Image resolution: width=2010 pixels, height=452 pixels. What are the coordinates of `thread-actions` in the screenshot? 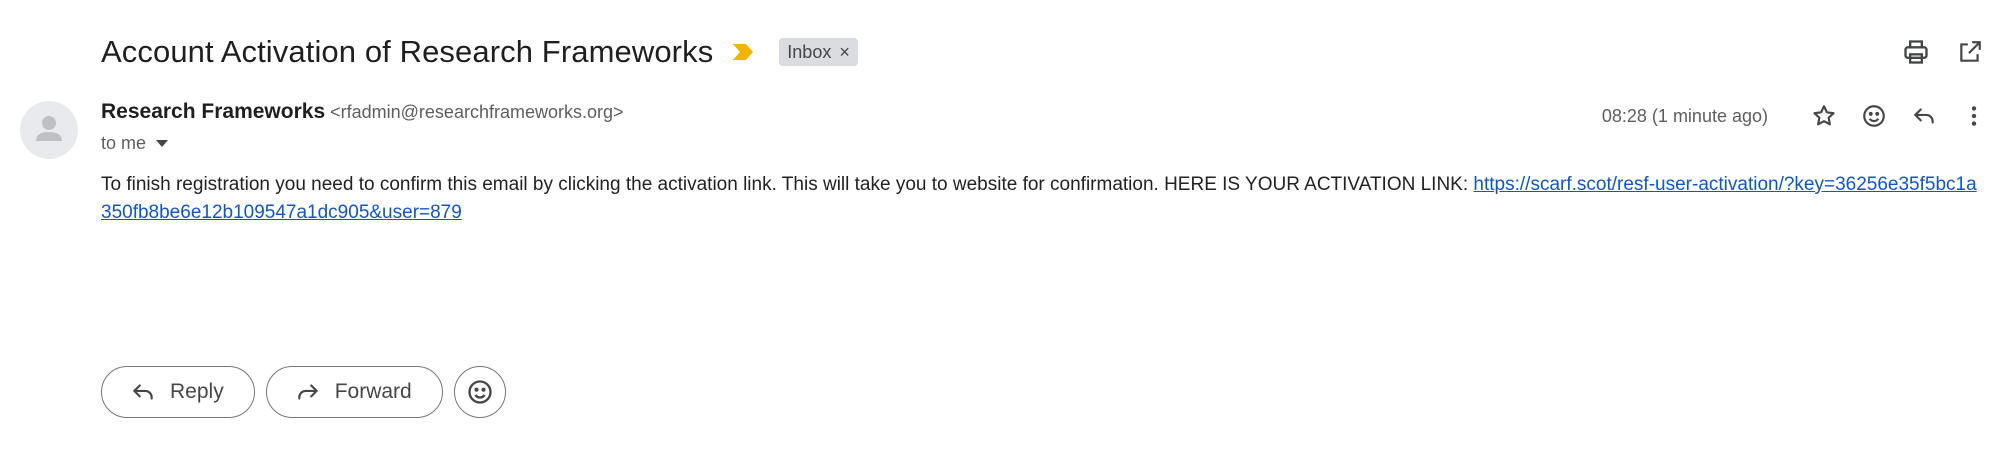 It's located at (1943, 52).